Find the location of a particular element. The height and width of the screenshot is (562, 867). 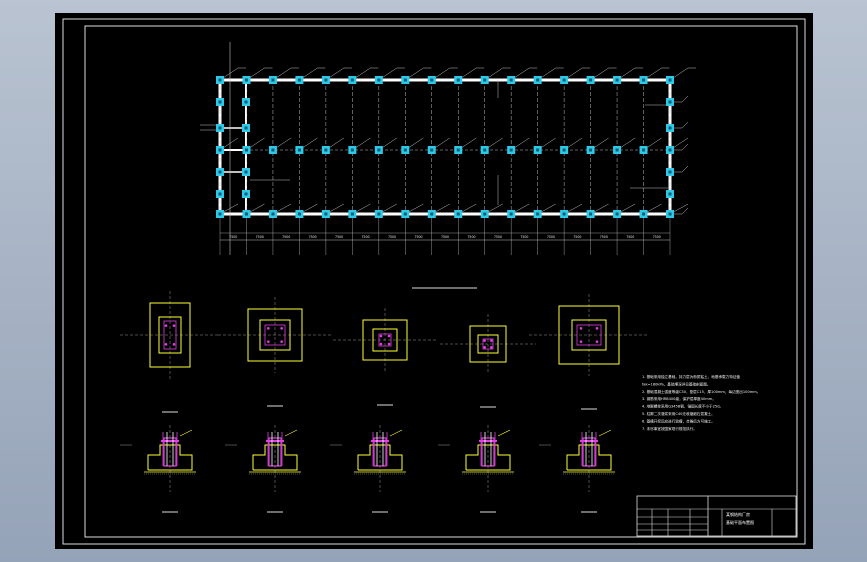

title-sheet: 基础平面布置图 is located at coordinates (740, 522).